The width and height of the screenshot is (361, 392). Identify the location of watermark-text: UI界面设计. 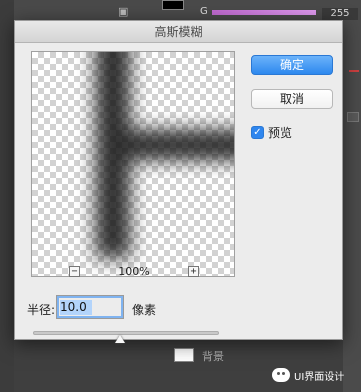
(319, 377).